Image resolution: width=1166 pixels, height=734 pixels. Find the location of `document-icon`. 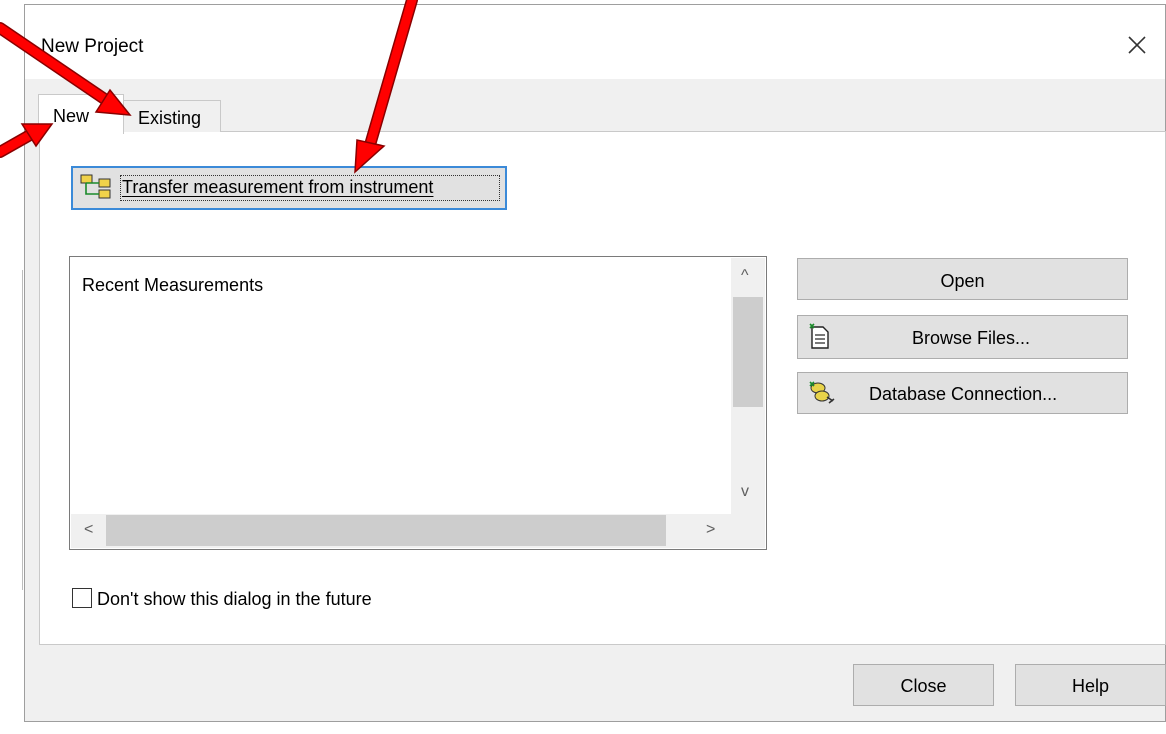

document-icon is located at coordinates (819, 336).